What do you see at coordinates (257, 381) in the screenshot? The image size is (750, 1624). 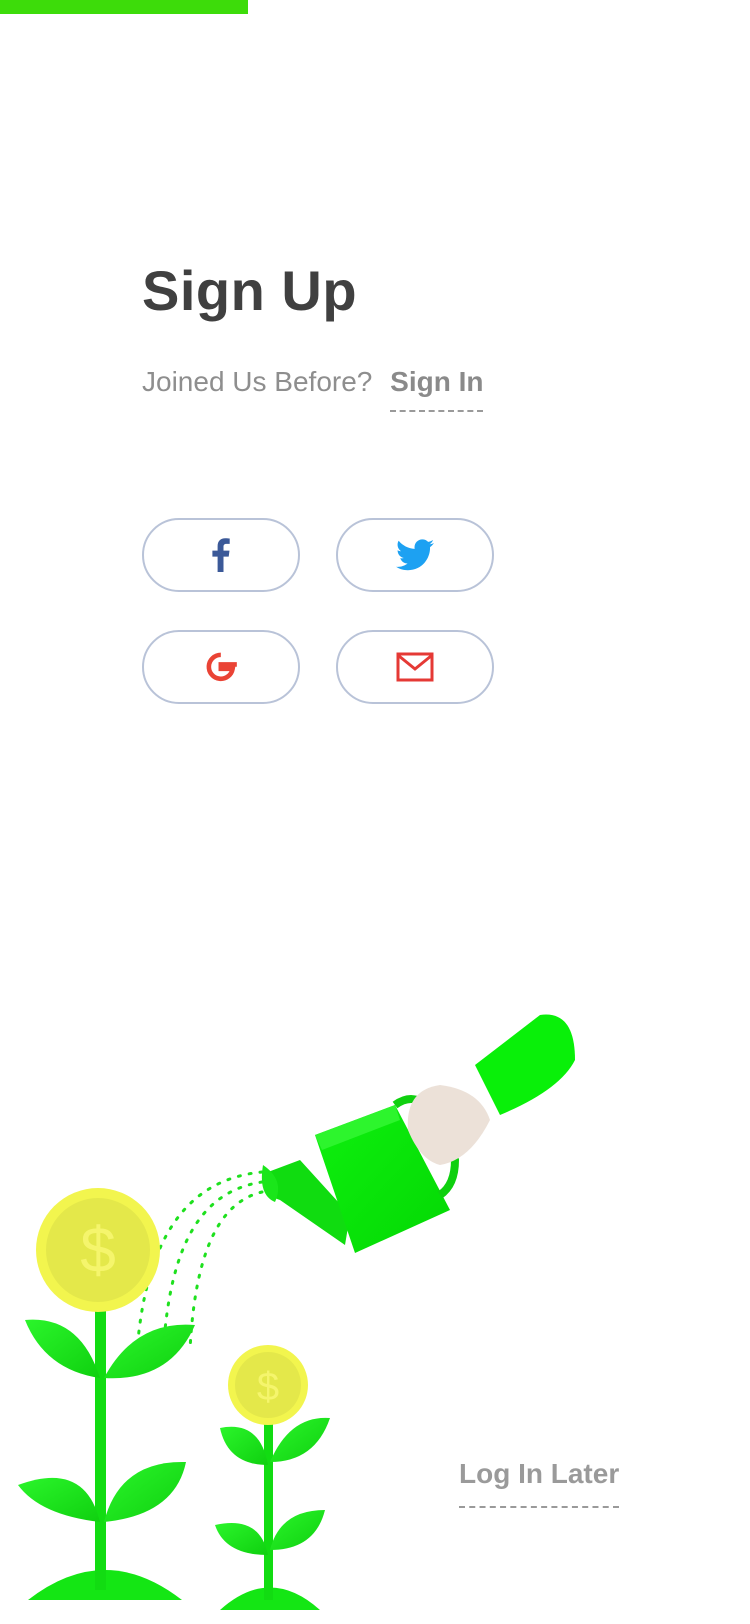 I see `signin-prompt-text: Joined Us Before?` at bounding box center [257, 381].